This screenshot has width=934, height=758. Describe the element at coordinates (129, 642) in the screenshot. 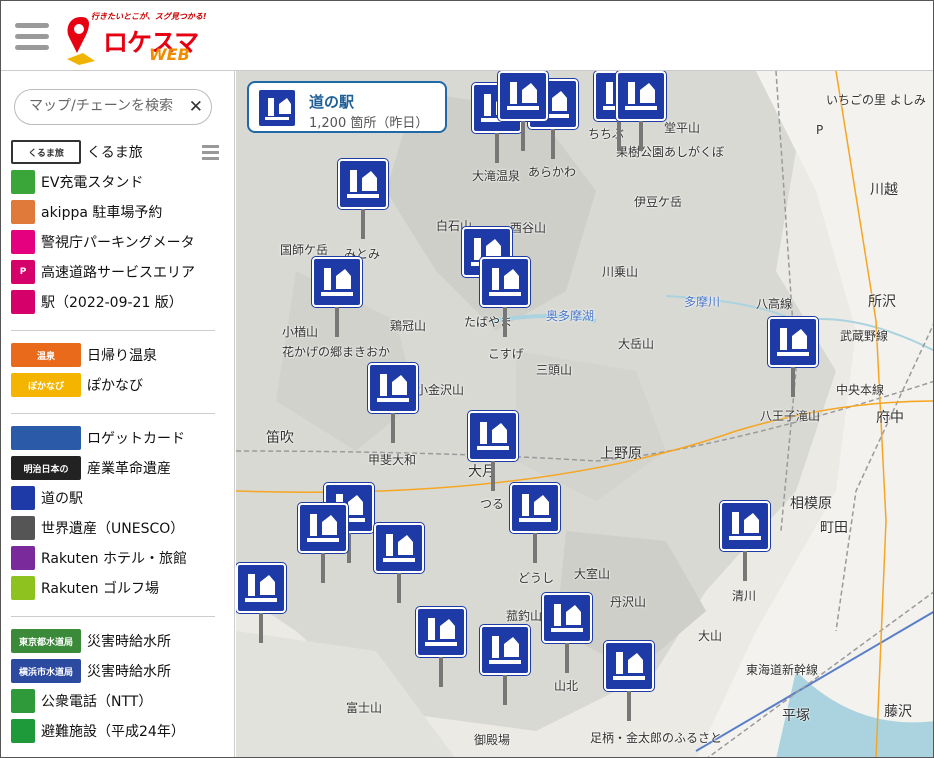

I see `layer-item-label: 災害時給水所` at that location.